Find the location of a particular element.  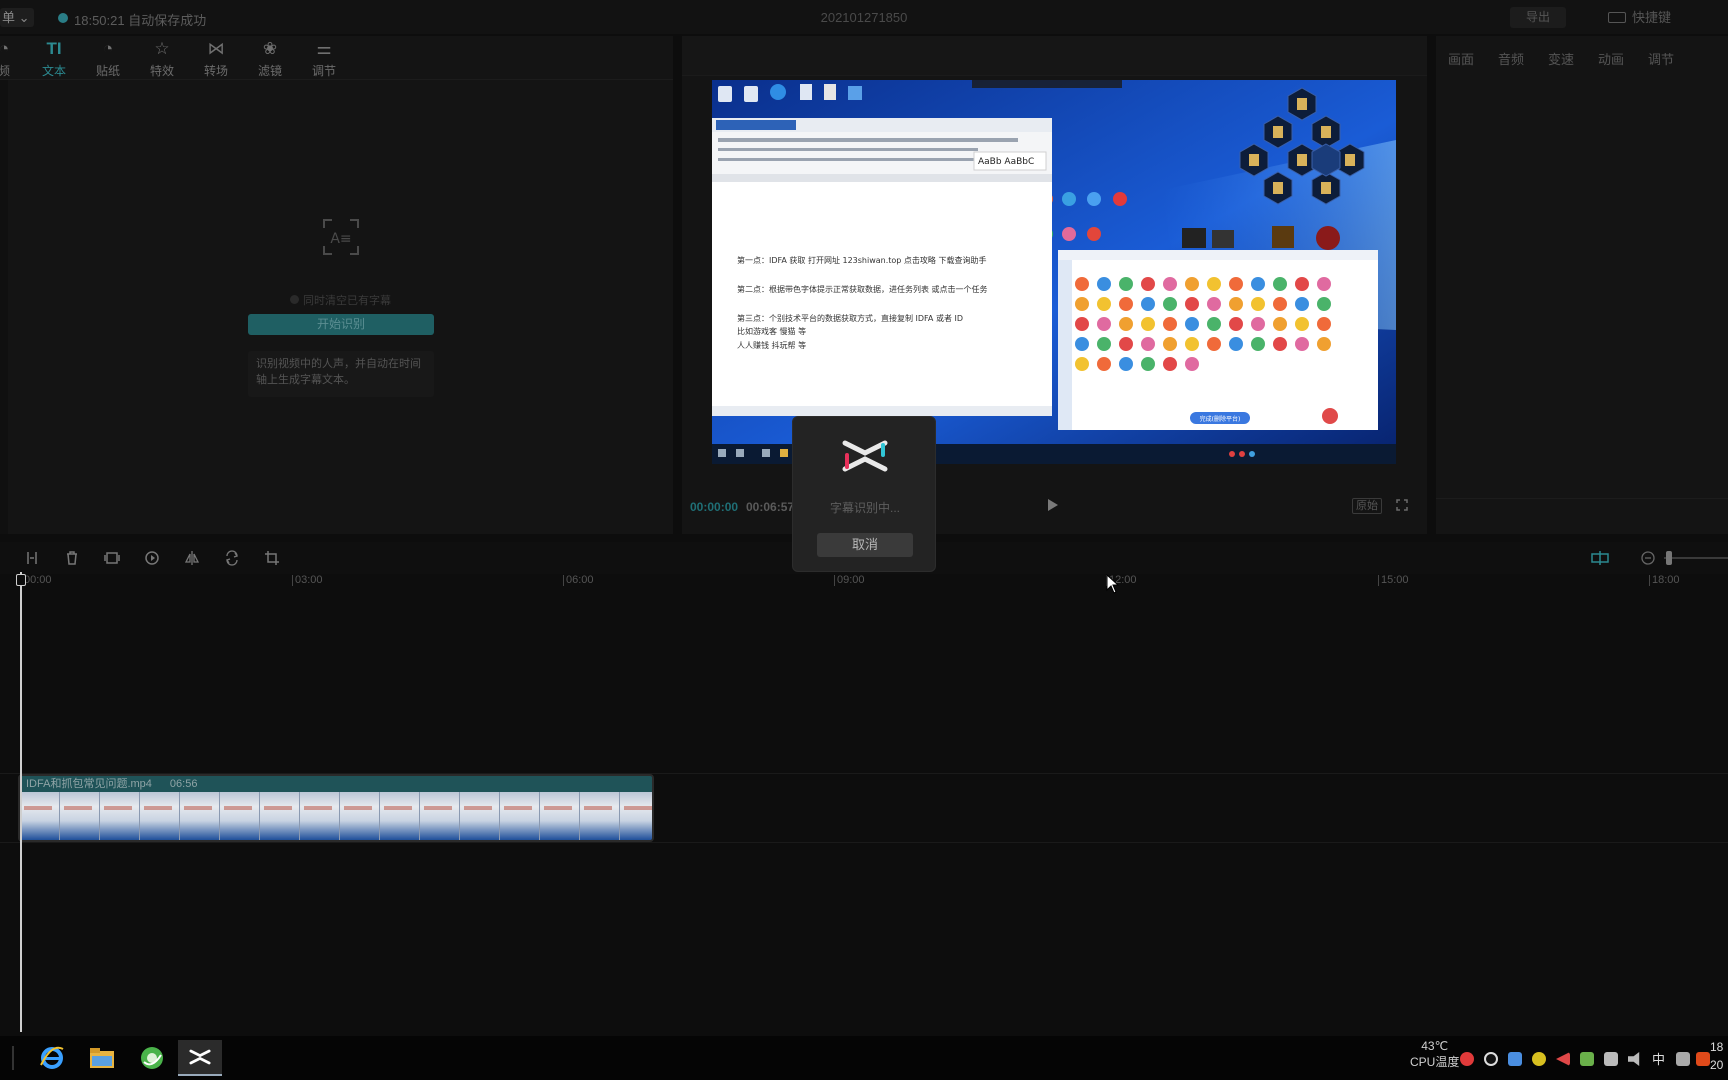

tab-filter: ❀ 滤镜 is located at coordinates (270, 58).